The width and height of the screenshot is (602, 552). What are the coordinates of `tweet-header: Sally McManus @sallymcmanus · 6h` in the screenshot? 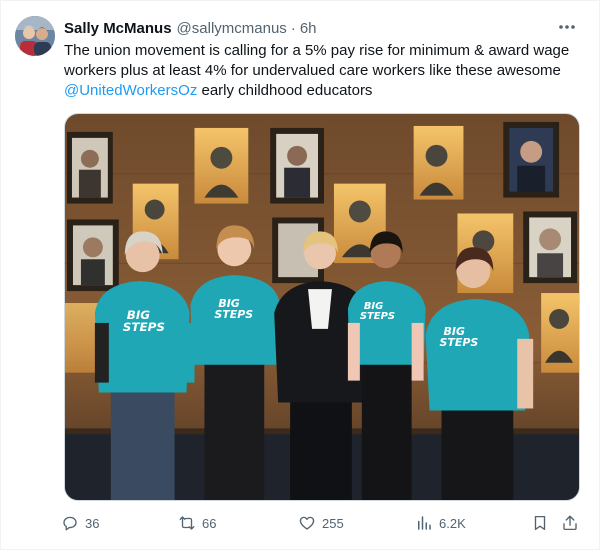 It's located at (321, 28).